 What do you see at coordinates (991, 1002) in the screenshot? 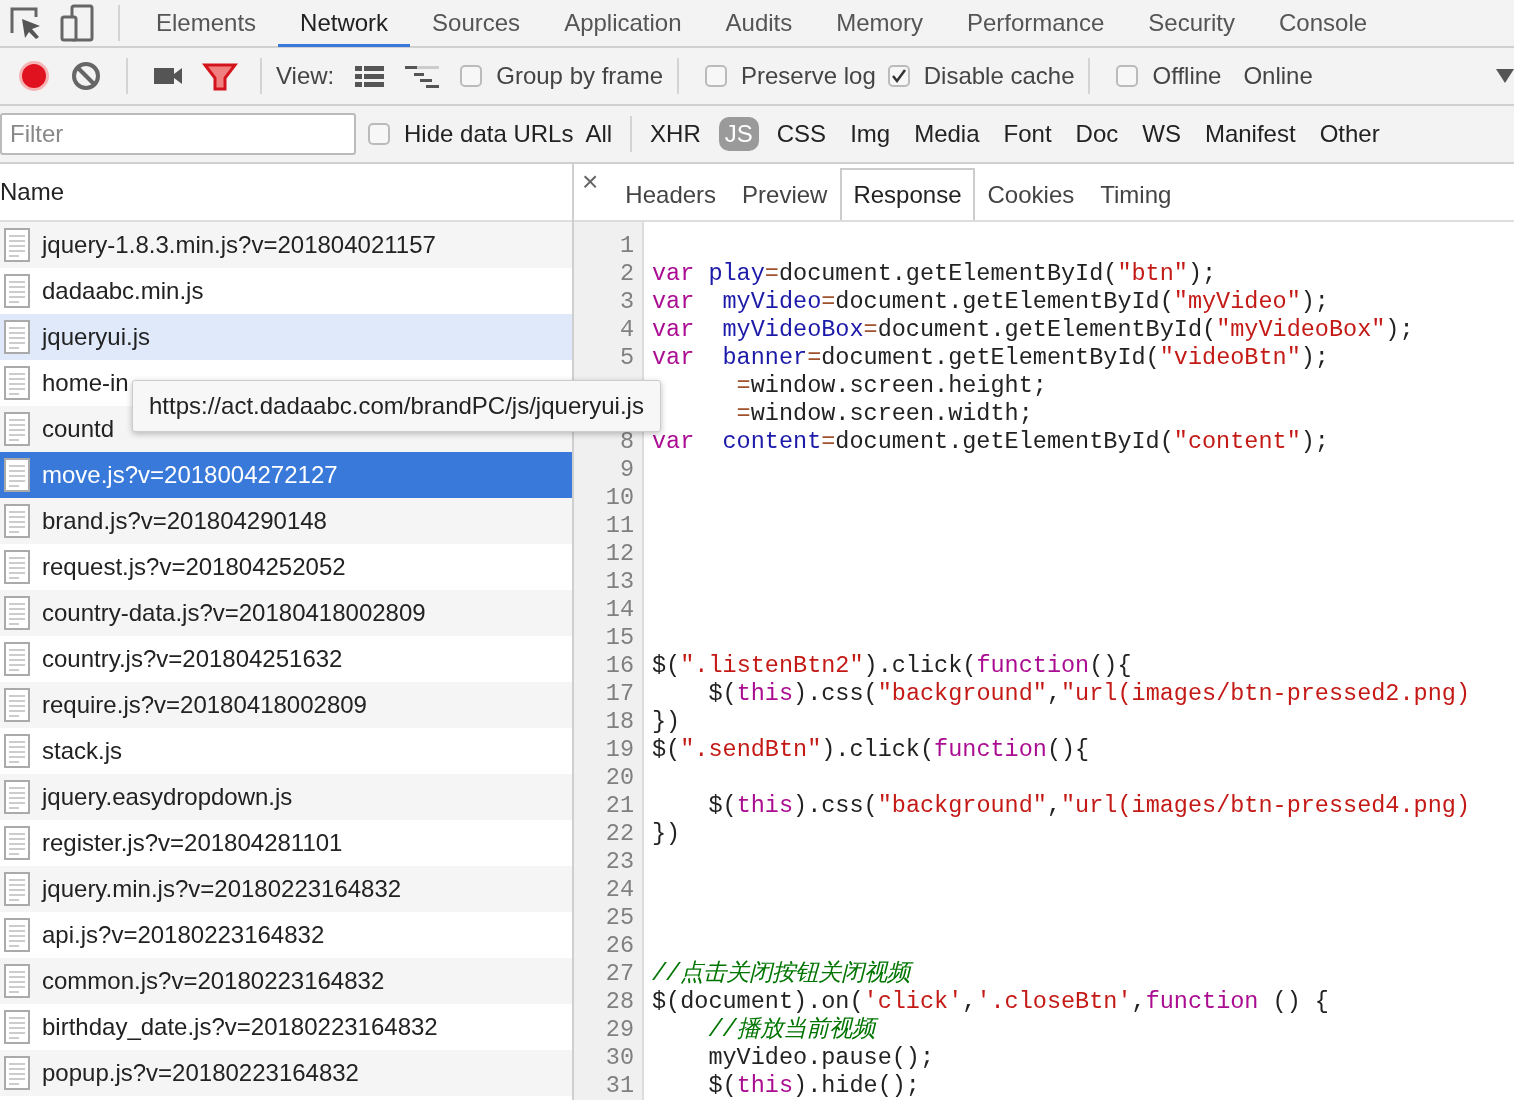
I see `code-line: $(document).on('click','.closeBtn',function () {` at bounding box center [991, 1002].